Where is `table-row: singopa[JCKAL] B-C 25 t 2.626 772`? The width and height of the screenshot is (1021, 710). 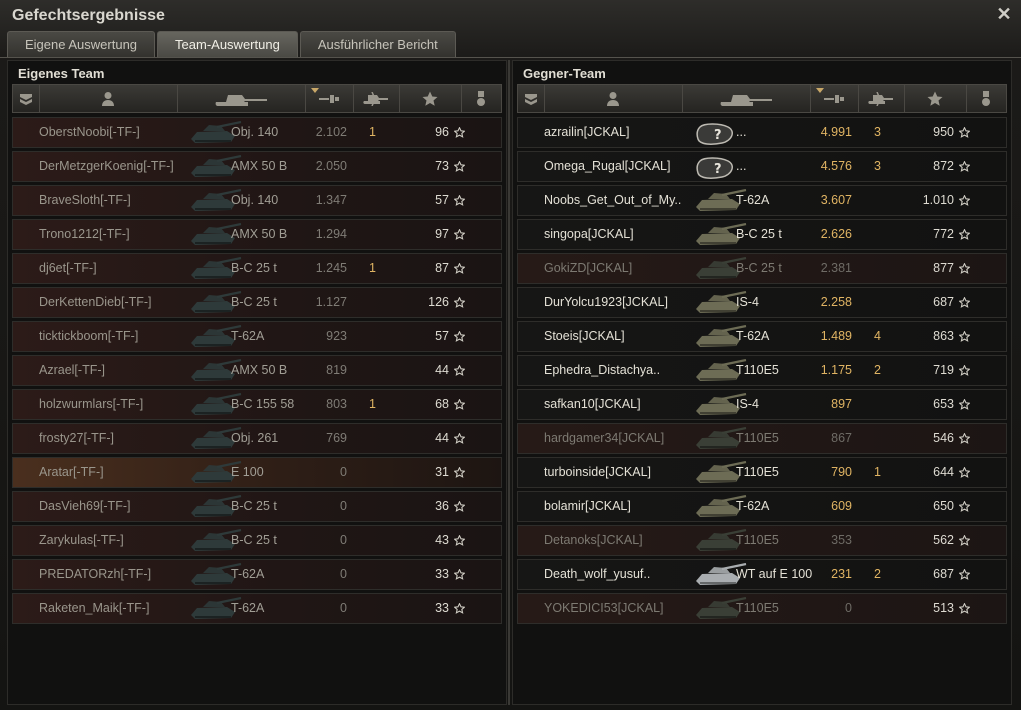 table-row: singopa[JCKAL] B-C 25 t 2.626 772 is located at coordinates (762, 234).